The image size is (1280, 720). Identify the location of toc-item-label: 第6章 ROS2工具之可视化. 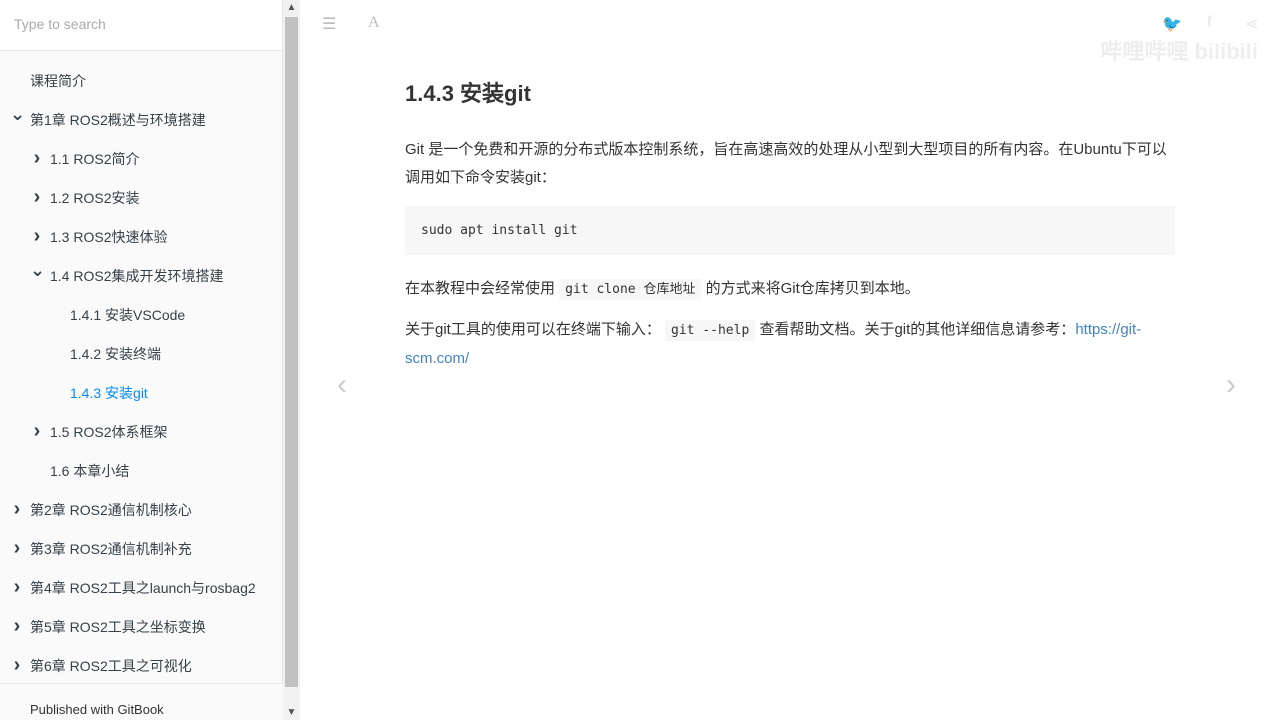
(111, 665).